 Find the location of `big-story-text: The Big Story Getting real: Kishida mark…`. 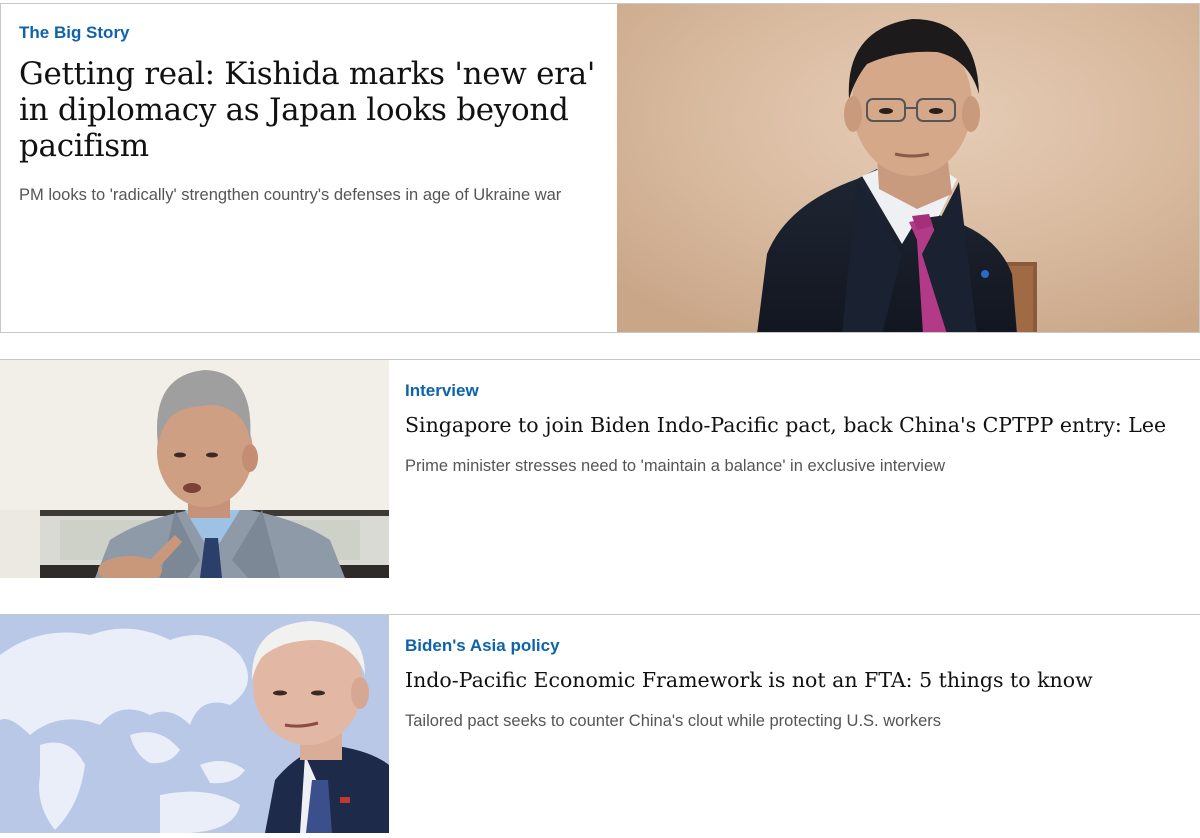

big-story-text: The Big Story Getting real: Kishida mark… is located at coordinates (309, 114).